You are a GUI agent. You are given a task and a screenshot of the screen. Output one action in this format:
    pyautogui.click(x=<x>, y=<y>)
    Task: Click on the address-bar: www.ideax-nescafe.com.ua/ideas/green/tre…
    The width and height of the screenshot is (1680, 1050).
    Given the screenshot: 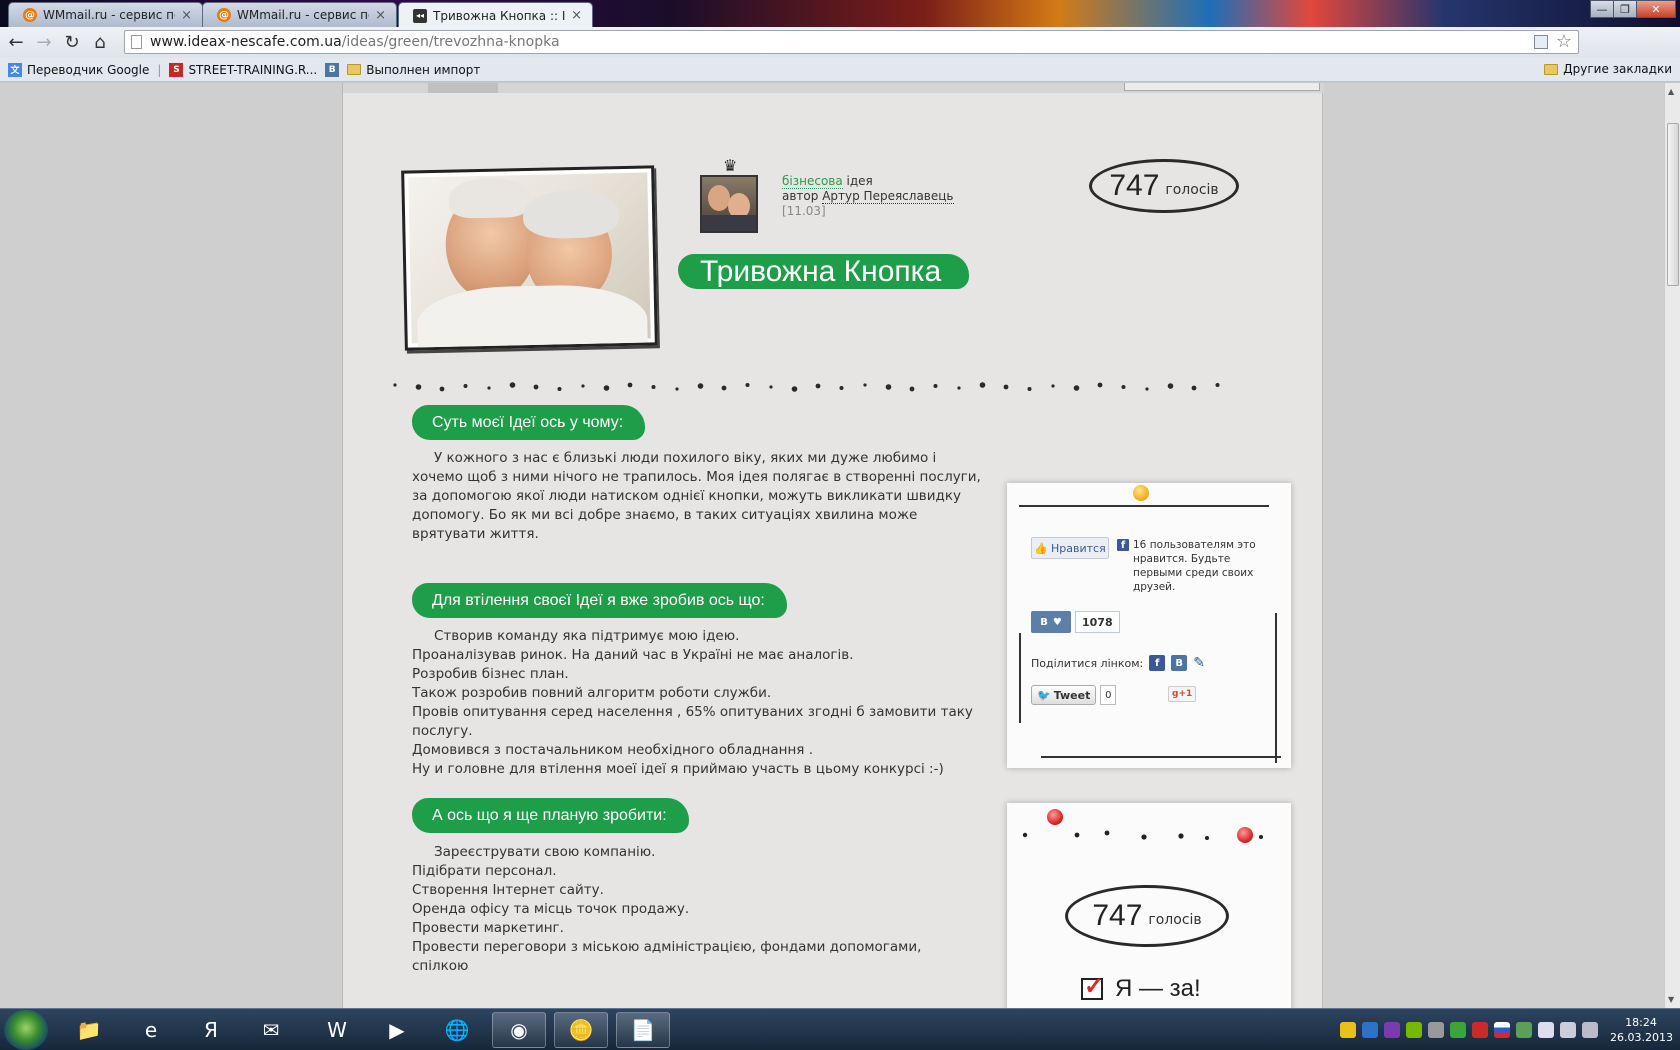 What is the action you would take?
    pyautogui.click(x=851, y=42)
    